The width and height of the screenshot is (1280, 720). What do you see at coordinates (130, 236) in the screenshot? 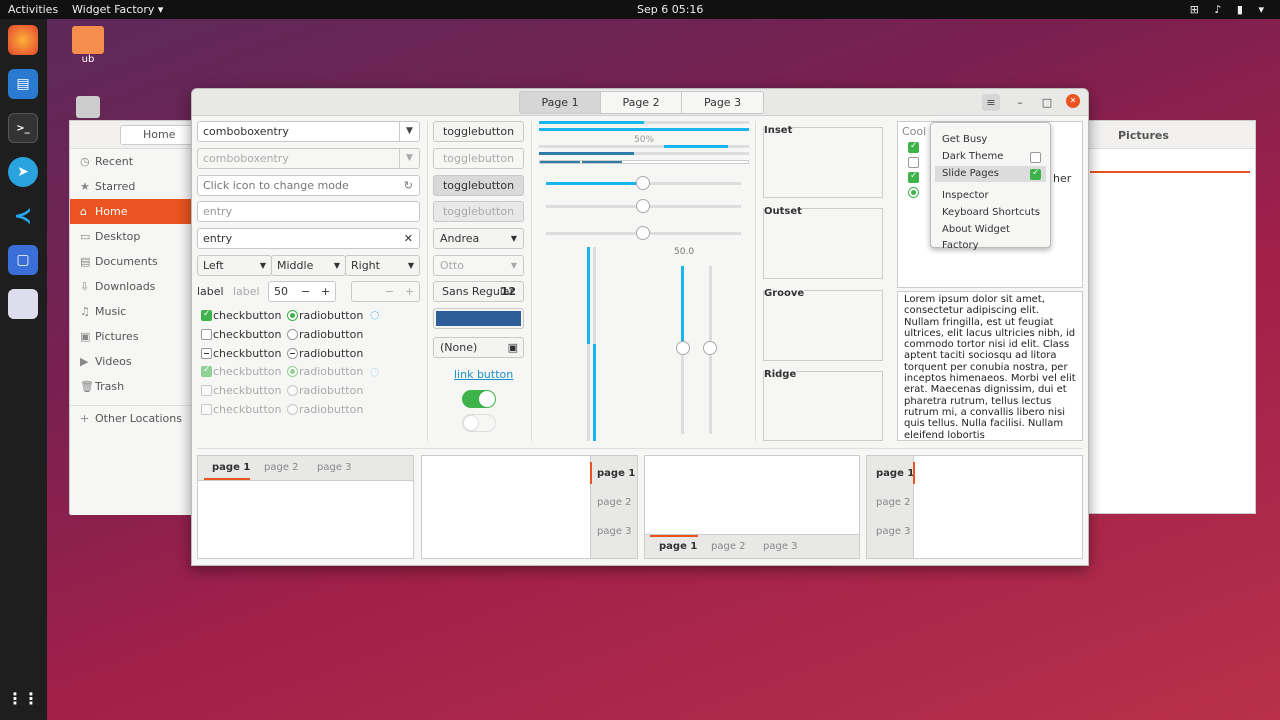
I see `sidebar-item-desktop: ▭ Desktop` at bounding box center [130, 236].